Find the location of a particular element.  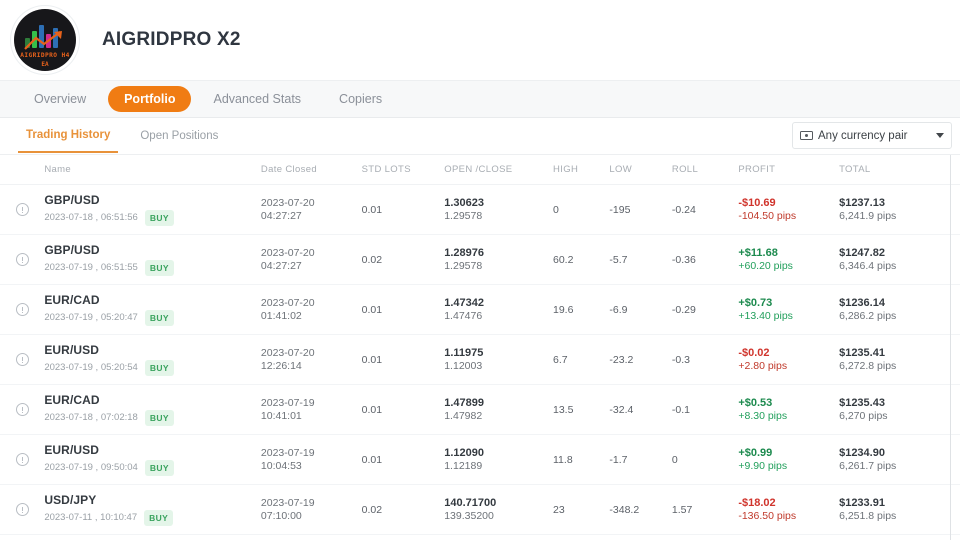

row-close-price: 1.29578 is located at coordinates (463, 266).